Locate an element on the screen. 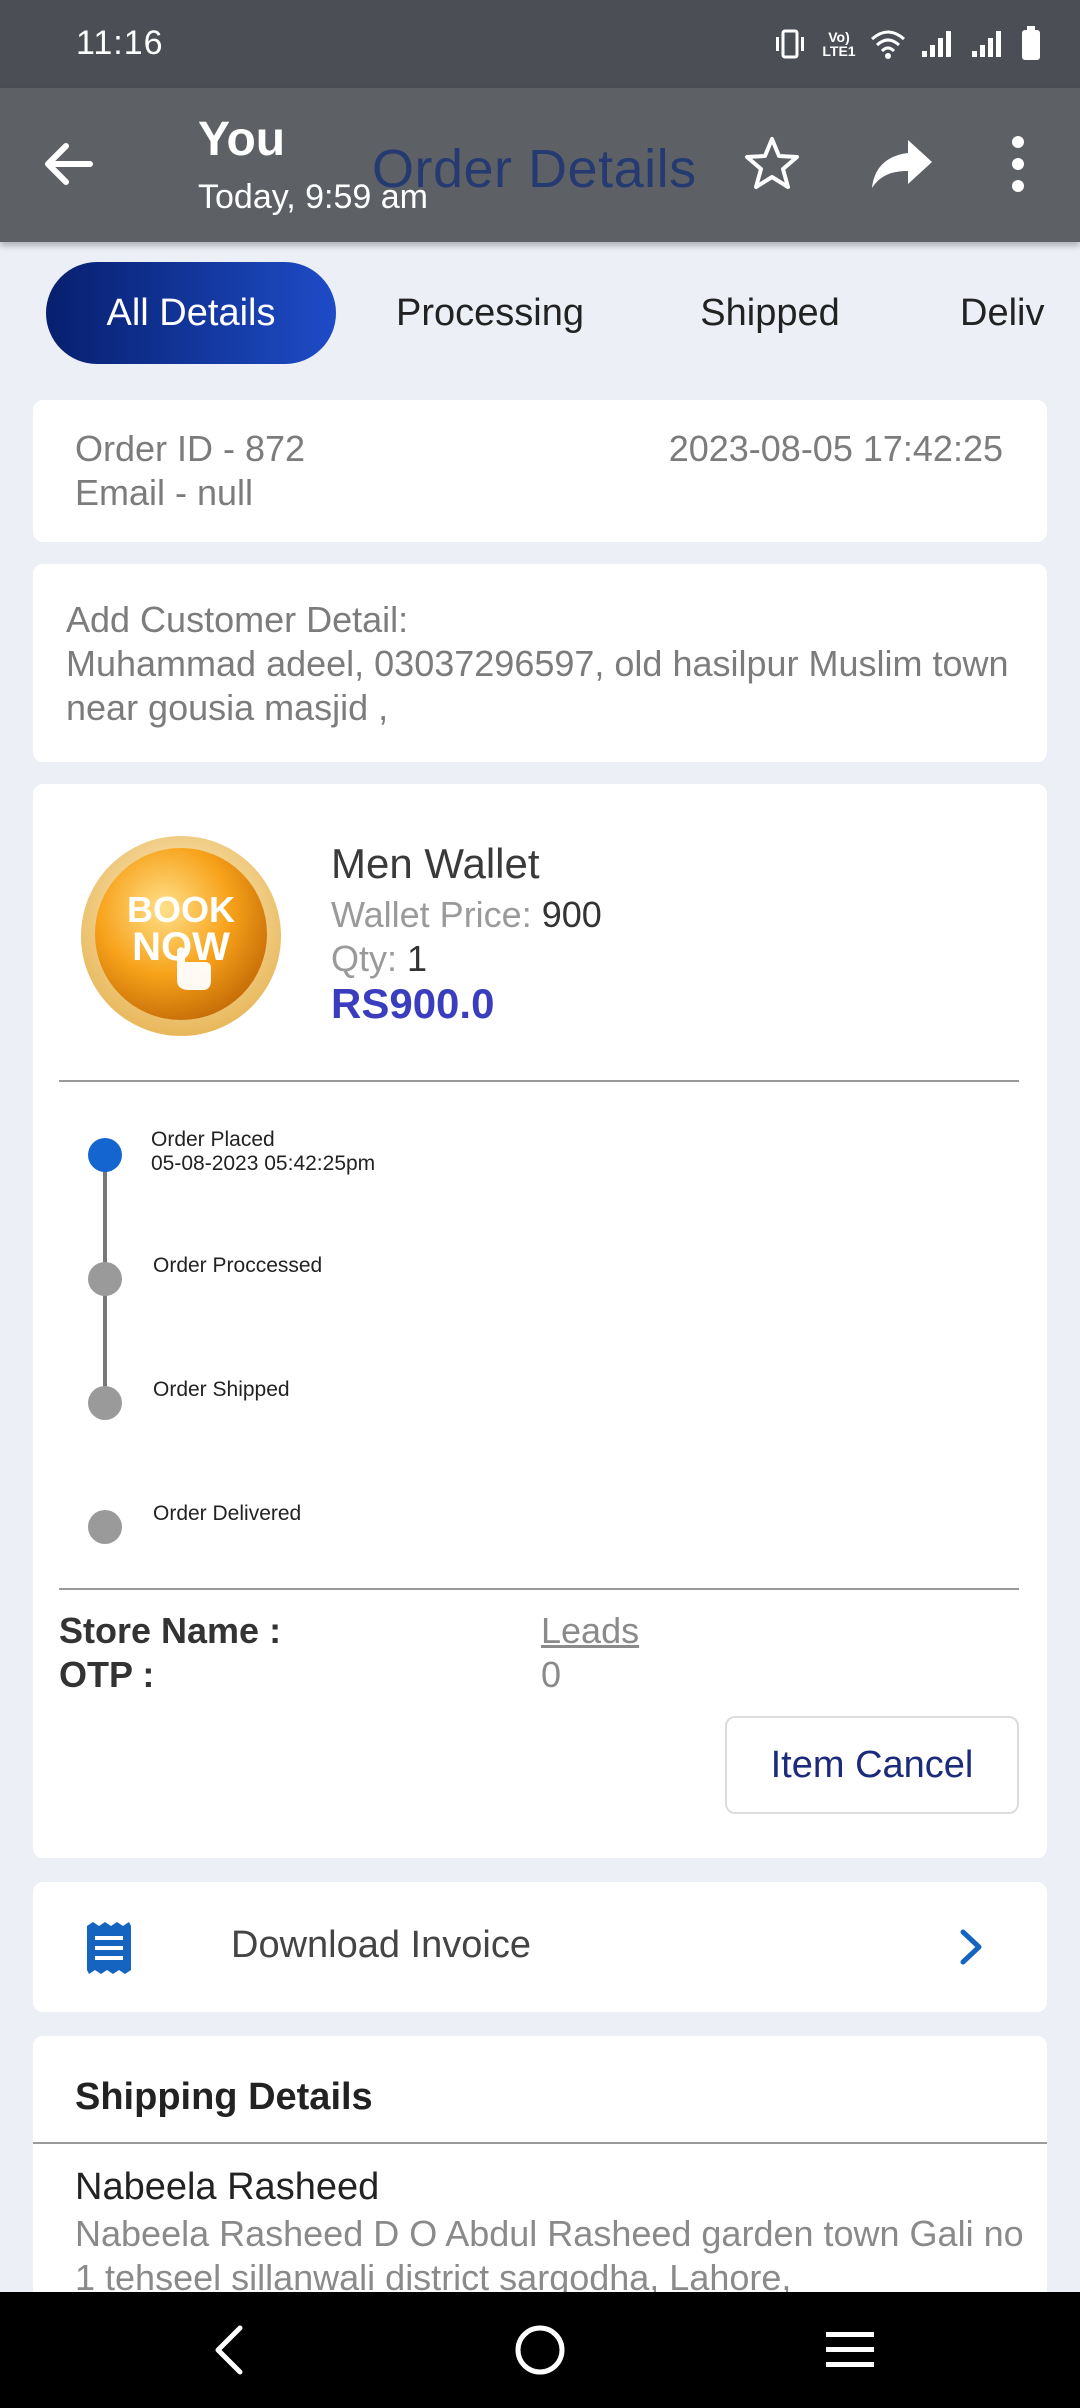 This screenshot has height=2408, width=1080. nav-home-icon is located at coordinates (540, 2350).